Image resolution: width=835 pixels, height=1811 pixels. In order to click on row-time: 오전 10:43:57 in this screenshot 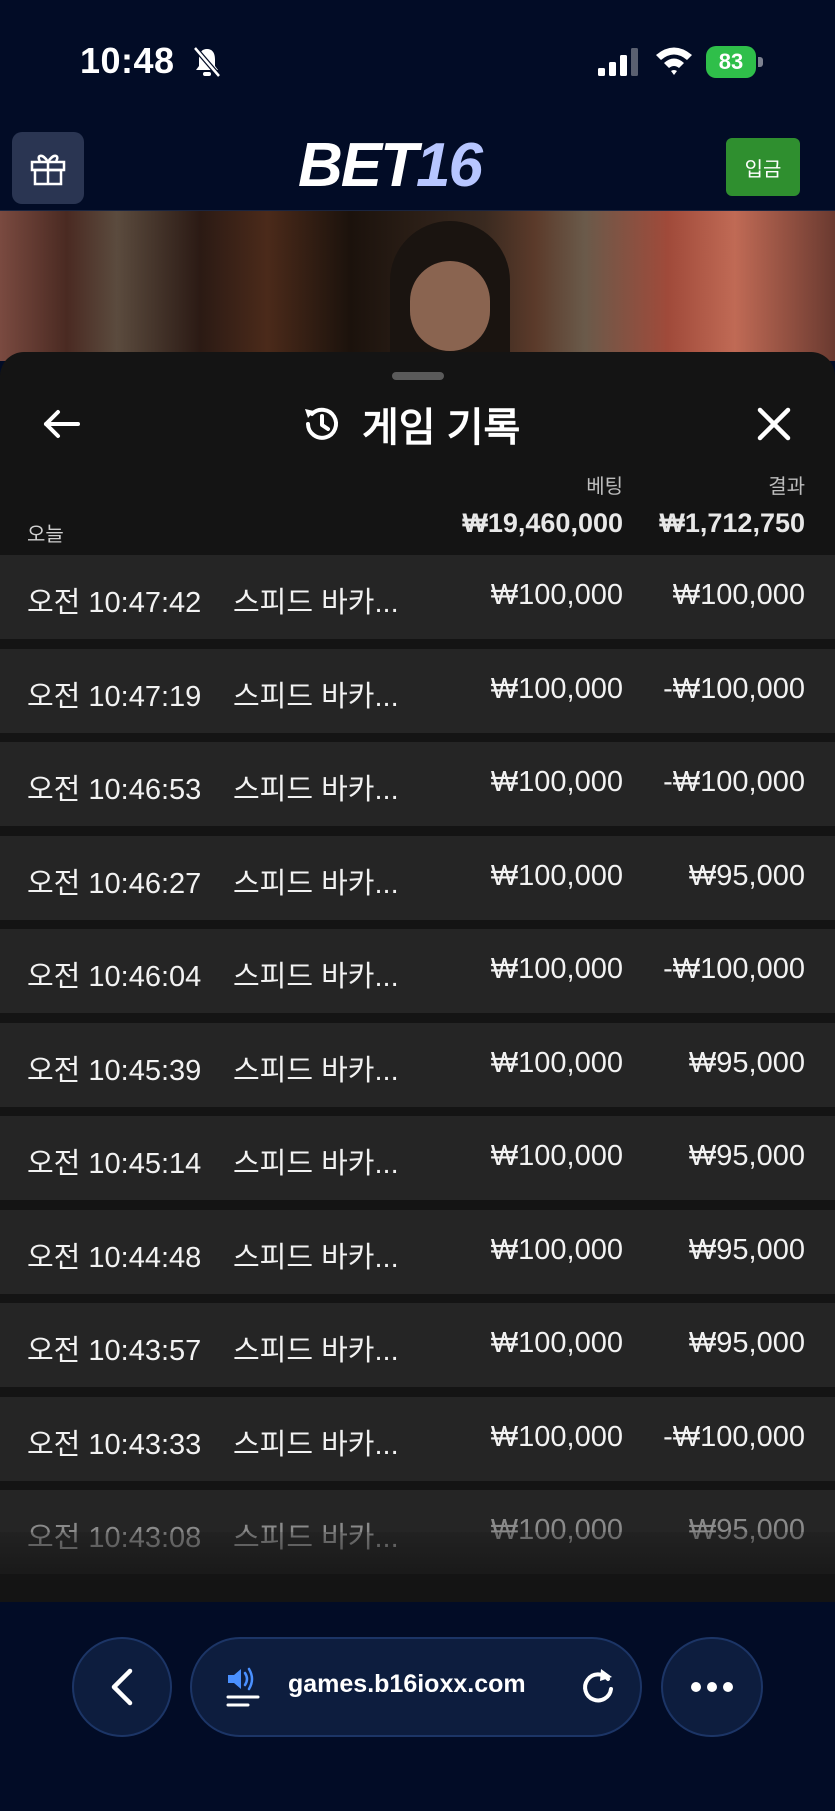, I will do `click(114, 1351)`.